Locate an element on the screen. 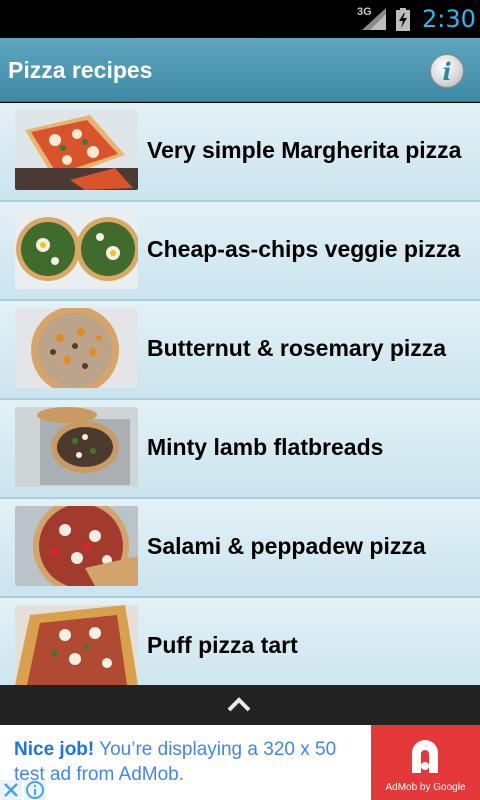  admob-brand: AdMob by Google is located at coordinates (425, 762).